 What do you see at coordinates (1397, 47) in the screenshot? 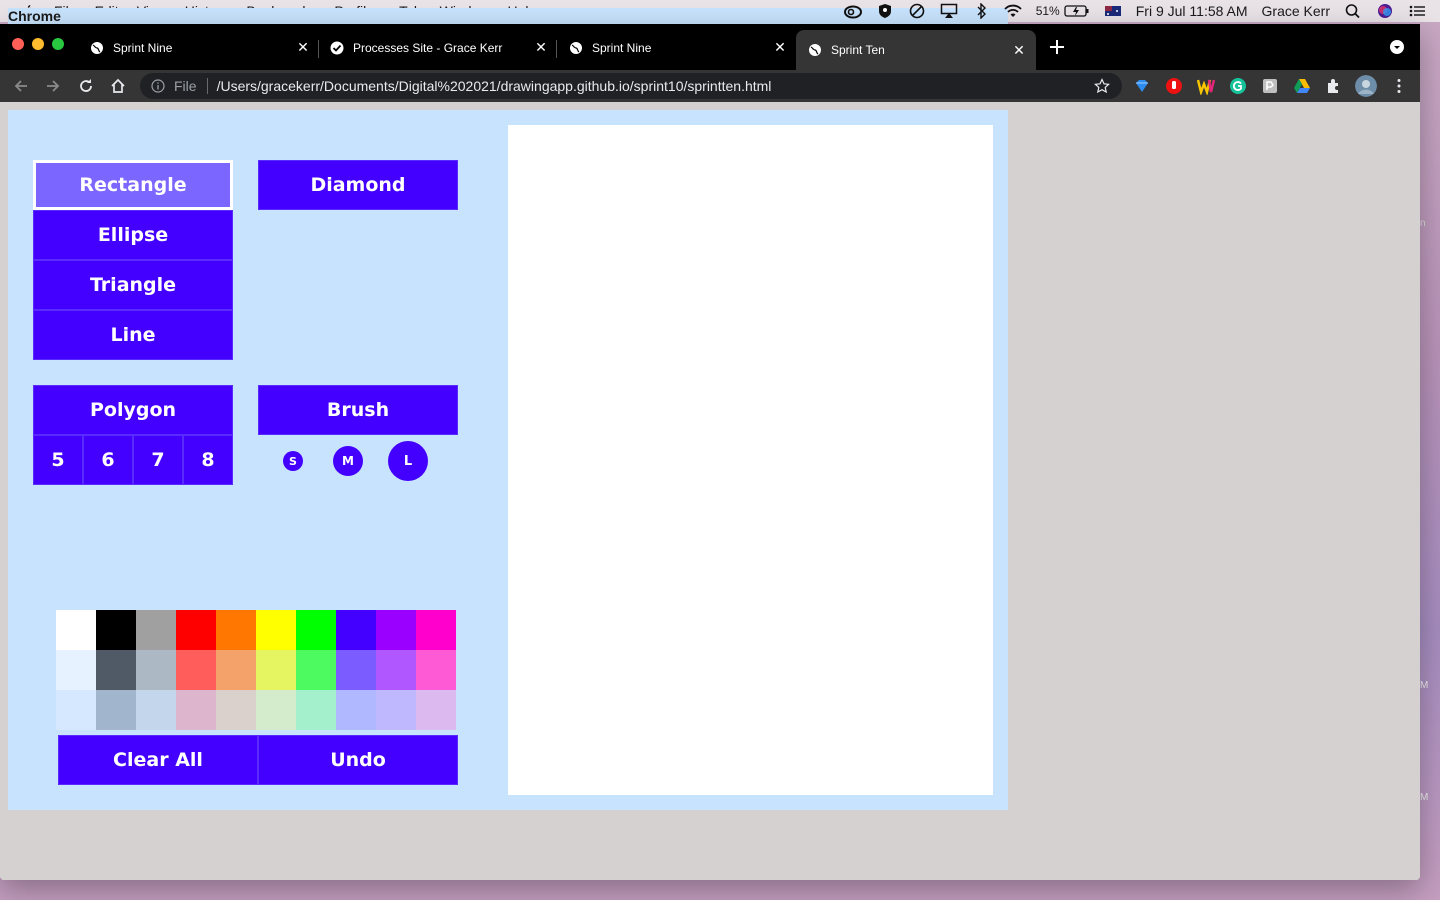
I see `tab-search-icon` at bounding box center [1397, 47].